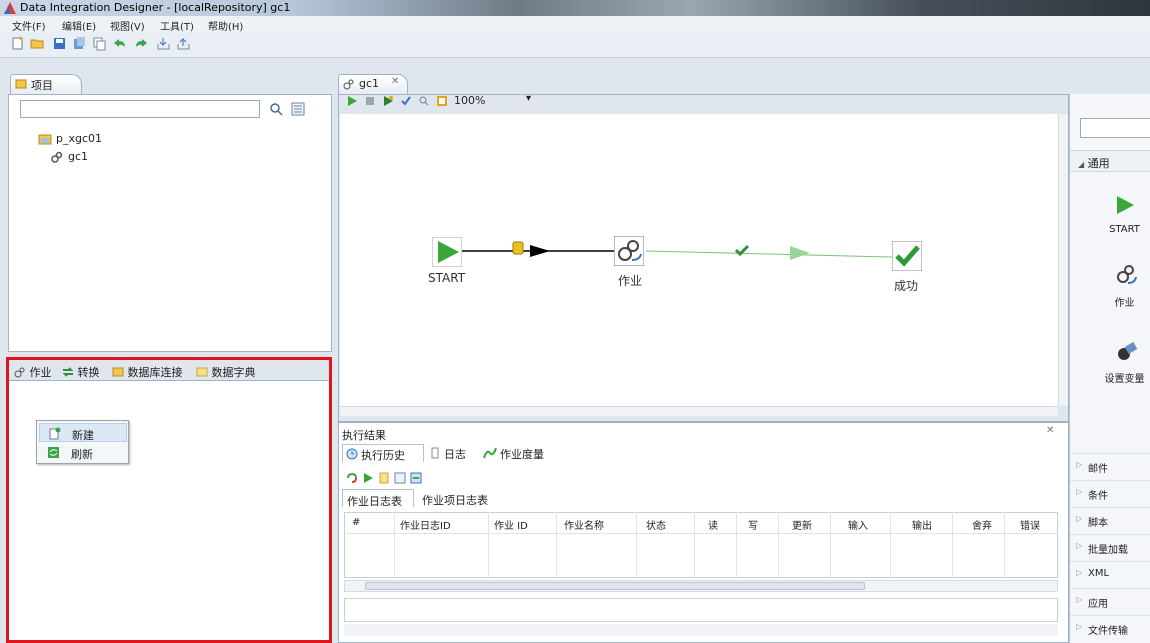 This screenshot has width=1150, height=643. Describe the element at coordinates (79, 43) in the screenshot. I see `save-as-icon` at that location.